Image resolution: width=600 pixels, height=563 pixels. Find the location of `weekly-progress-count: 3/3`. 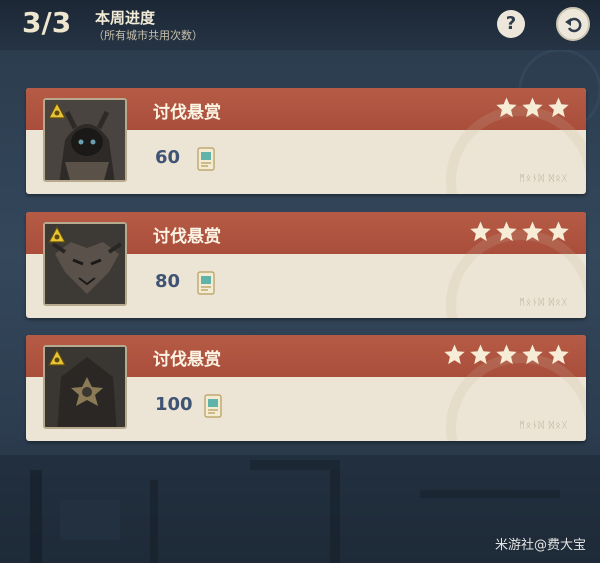

weekly-progress-count: 3/3 is located at coordinates (47, 22).